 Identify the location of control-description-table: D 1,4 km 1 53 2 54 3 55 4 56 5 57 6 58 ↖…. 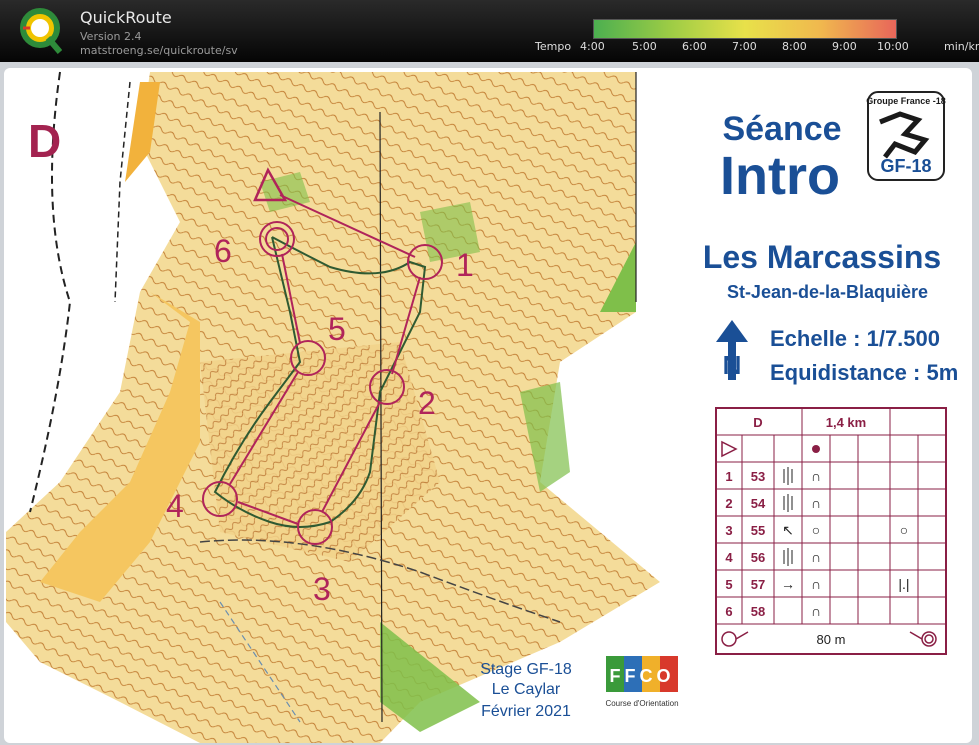
(831, 531).